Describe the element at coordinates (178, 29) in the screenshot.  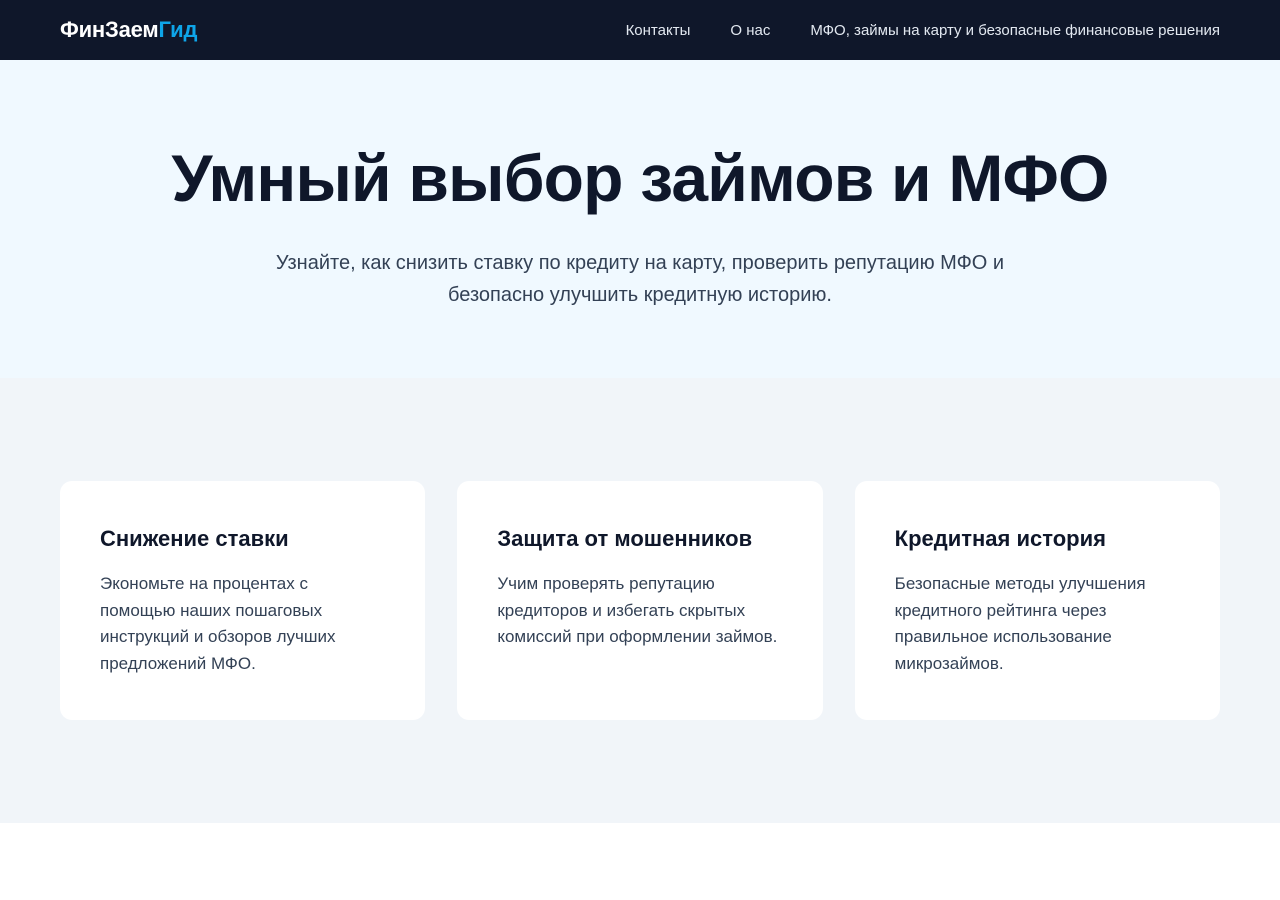
I see `logo-accent-text: Гид` at that location.